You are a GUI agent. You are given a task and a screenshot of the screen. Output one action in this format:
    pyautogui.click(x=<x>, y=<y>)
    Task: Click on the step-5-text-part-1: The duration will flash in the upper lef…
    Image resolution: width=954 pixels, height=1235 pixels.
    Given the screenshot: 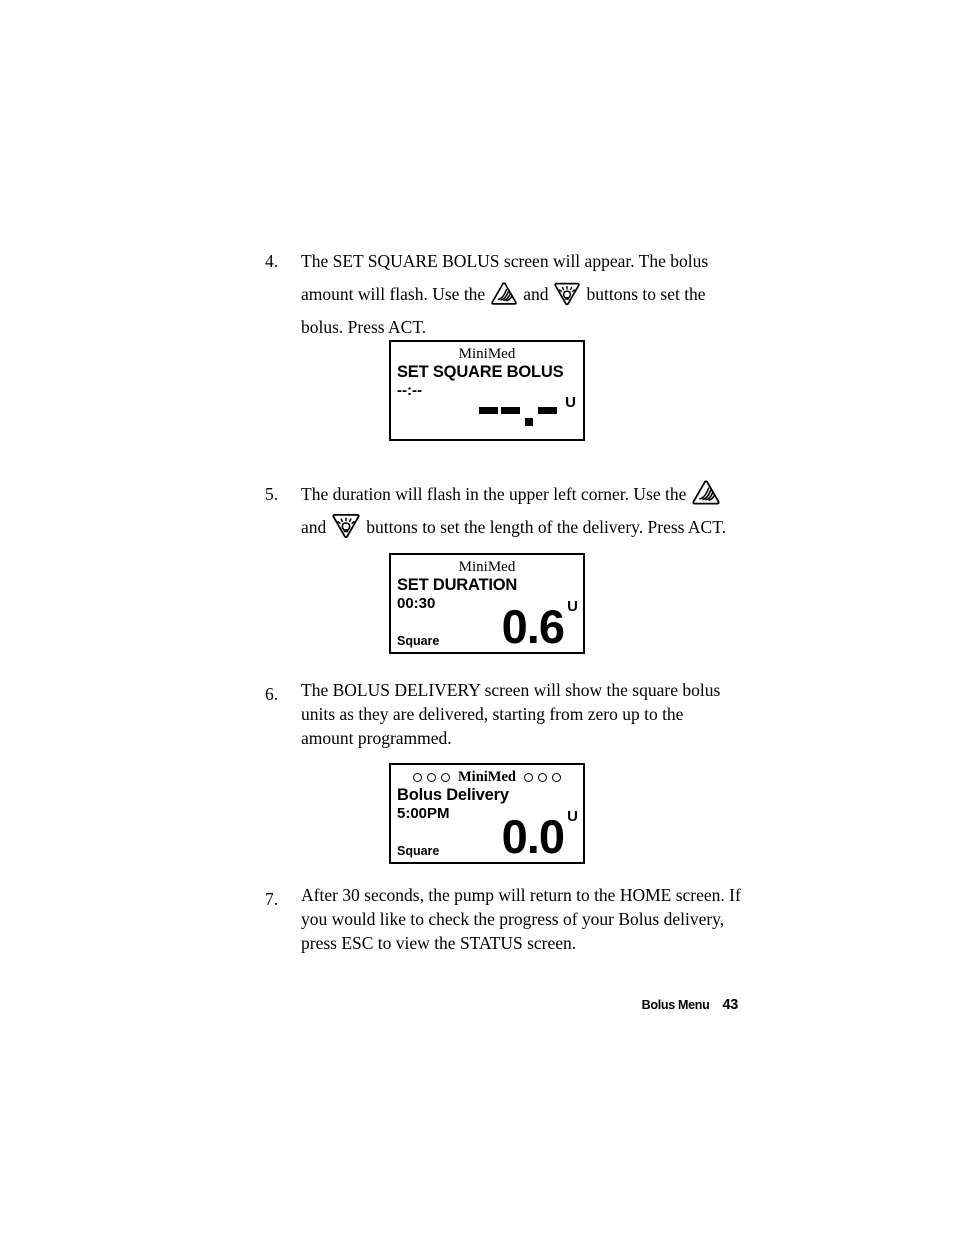 What is the action you would take?
    pyautogui.click(x=494, y=494)
    